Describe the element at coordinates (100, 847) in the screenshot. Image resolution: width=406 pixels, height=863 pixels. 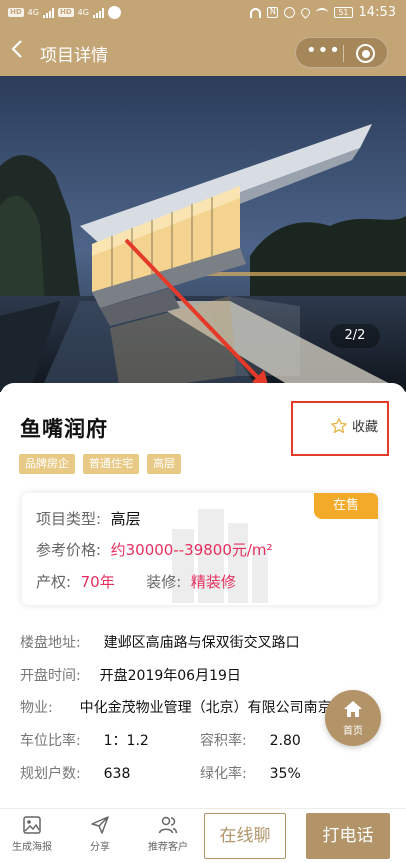
I see `share-label: 分享` at that location.